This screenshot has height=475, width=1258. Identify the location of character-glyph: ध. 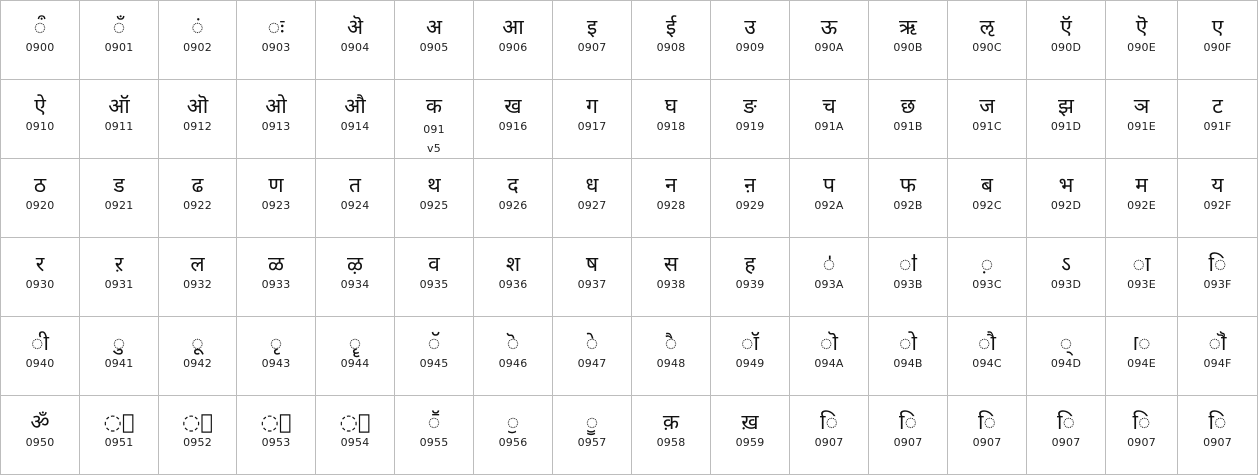
(592, 185).